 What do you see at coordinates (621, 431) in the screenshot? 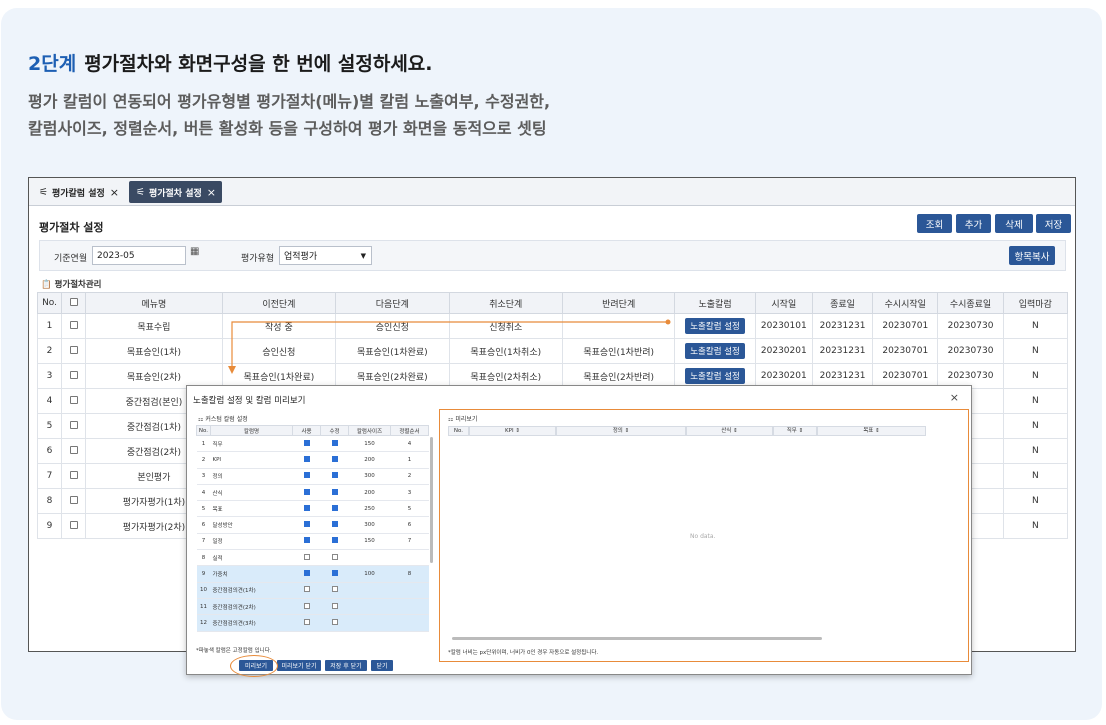
I see `preview-col-definition: 정의 ⇕` at bounding box center [621, 431].